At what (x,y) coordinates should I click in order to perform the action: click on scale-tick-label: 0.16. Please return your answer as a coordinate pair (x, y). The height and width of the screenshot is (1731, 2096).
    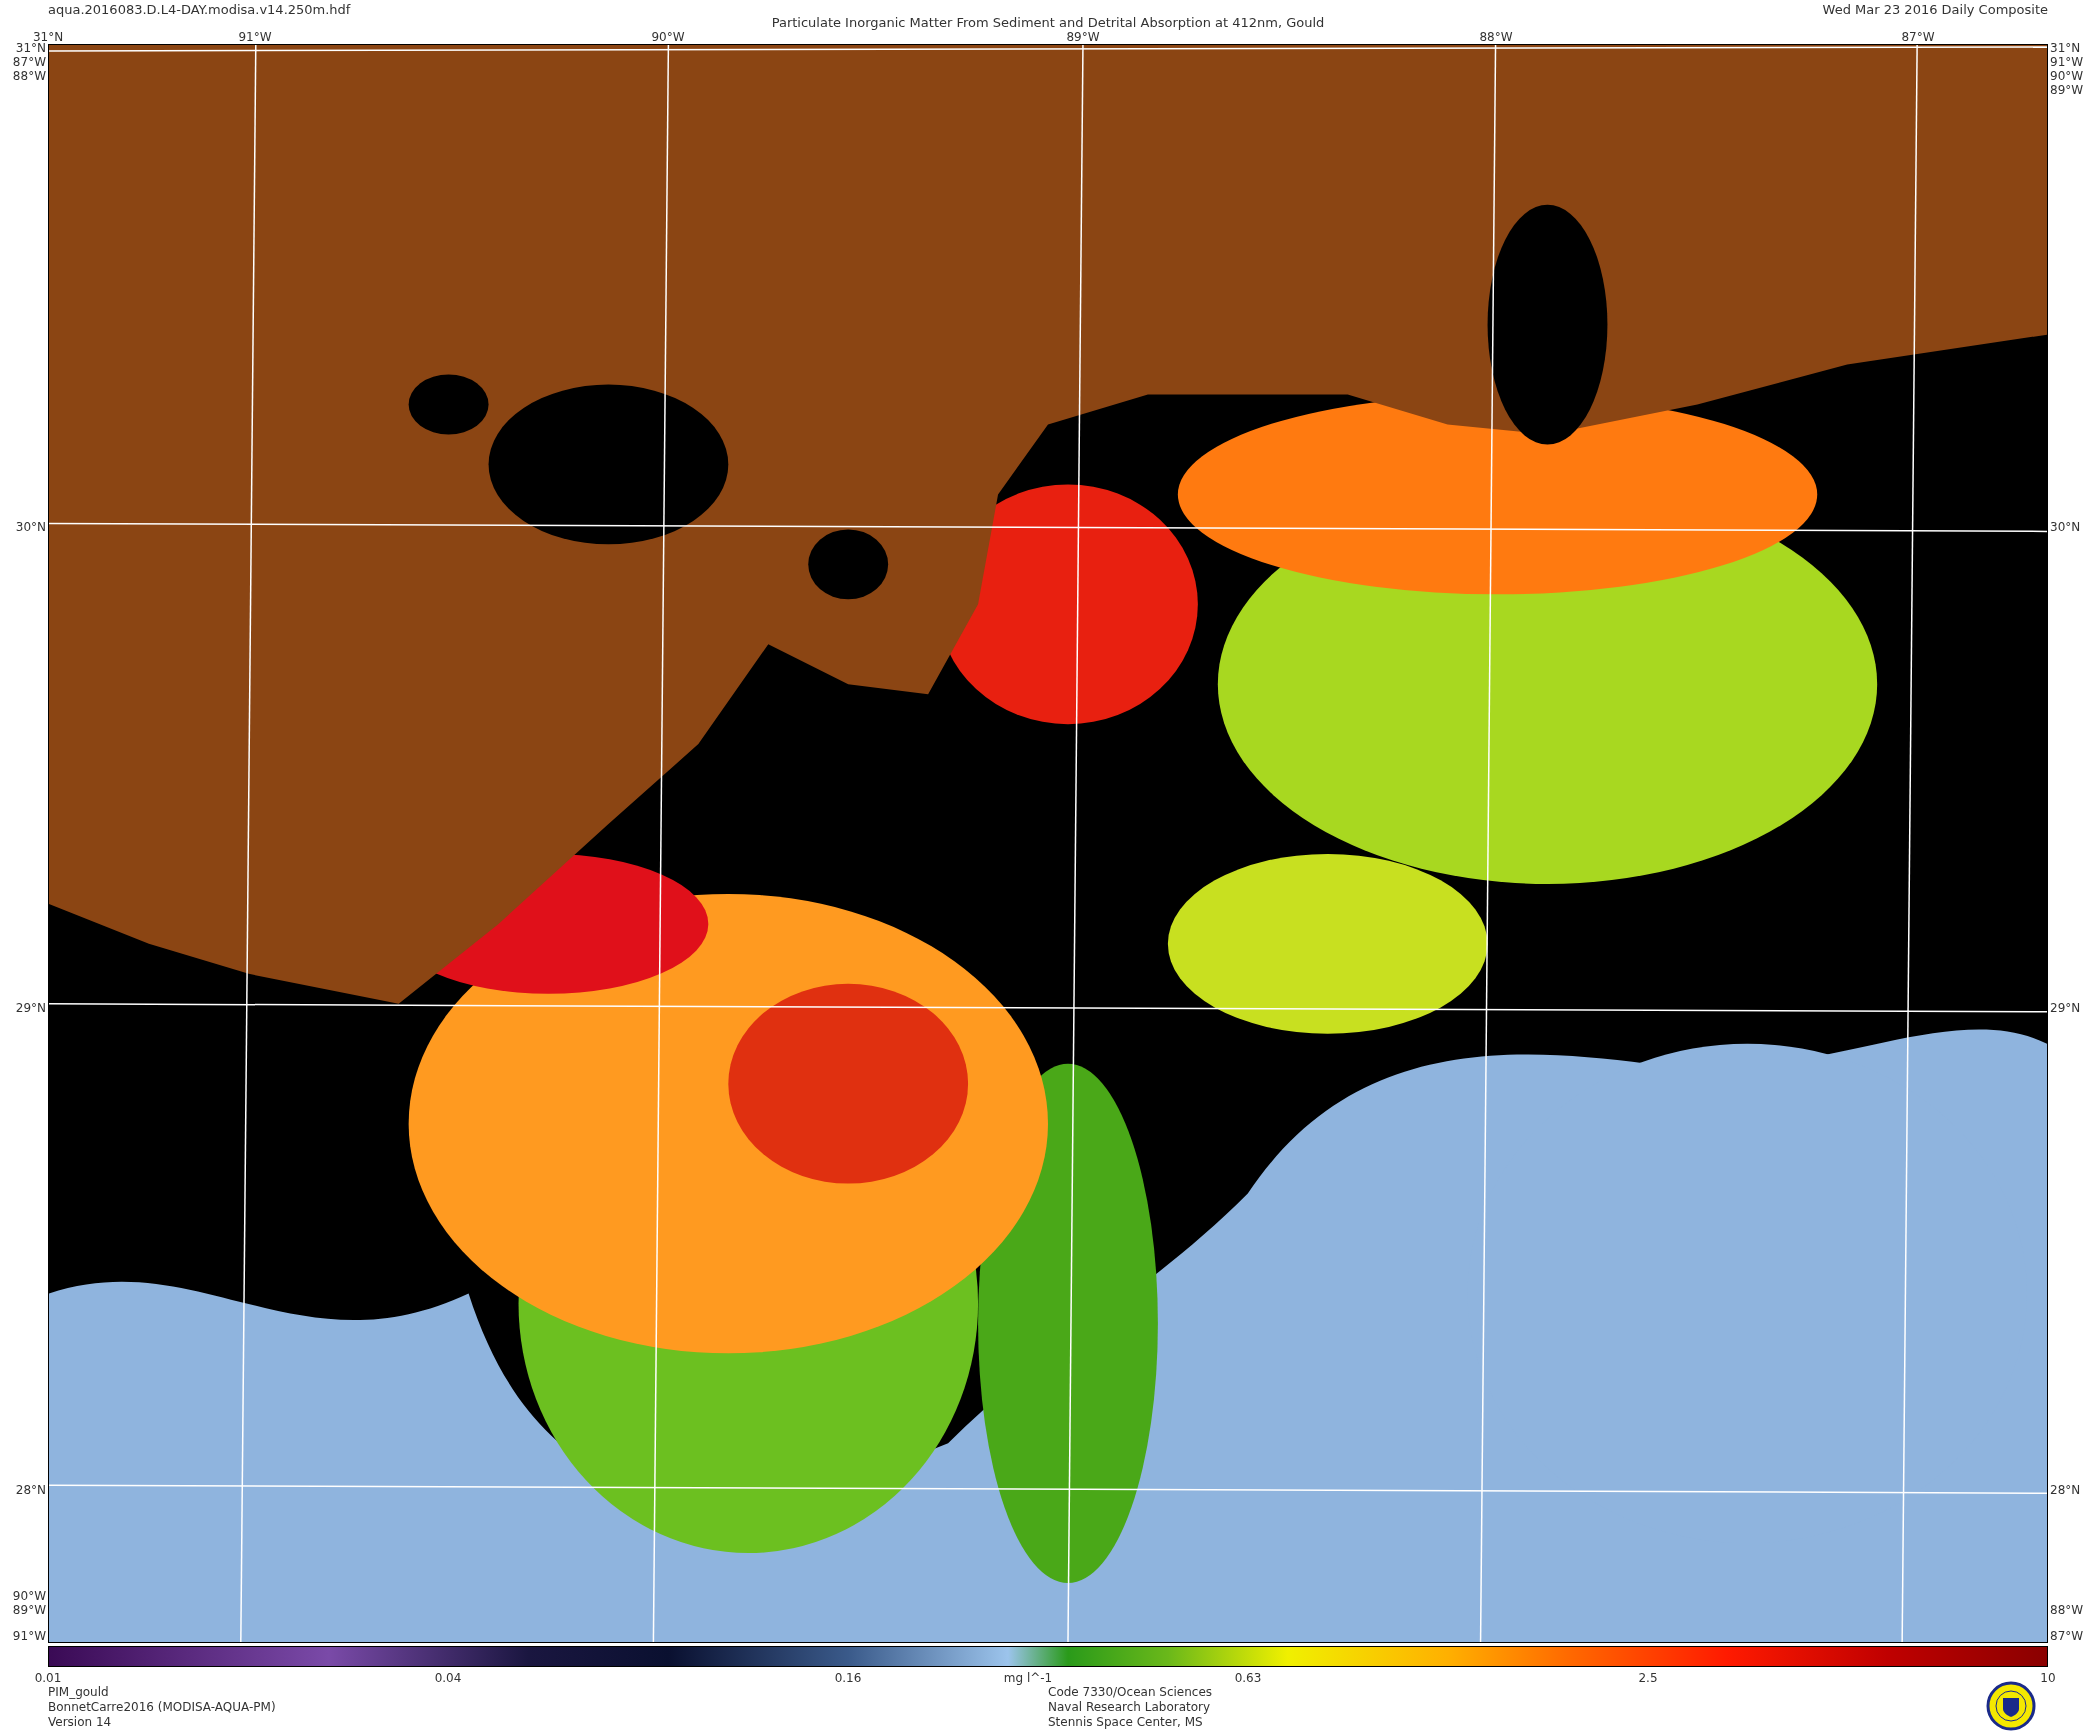
    Looking at the image, I should click on (848, 1678).